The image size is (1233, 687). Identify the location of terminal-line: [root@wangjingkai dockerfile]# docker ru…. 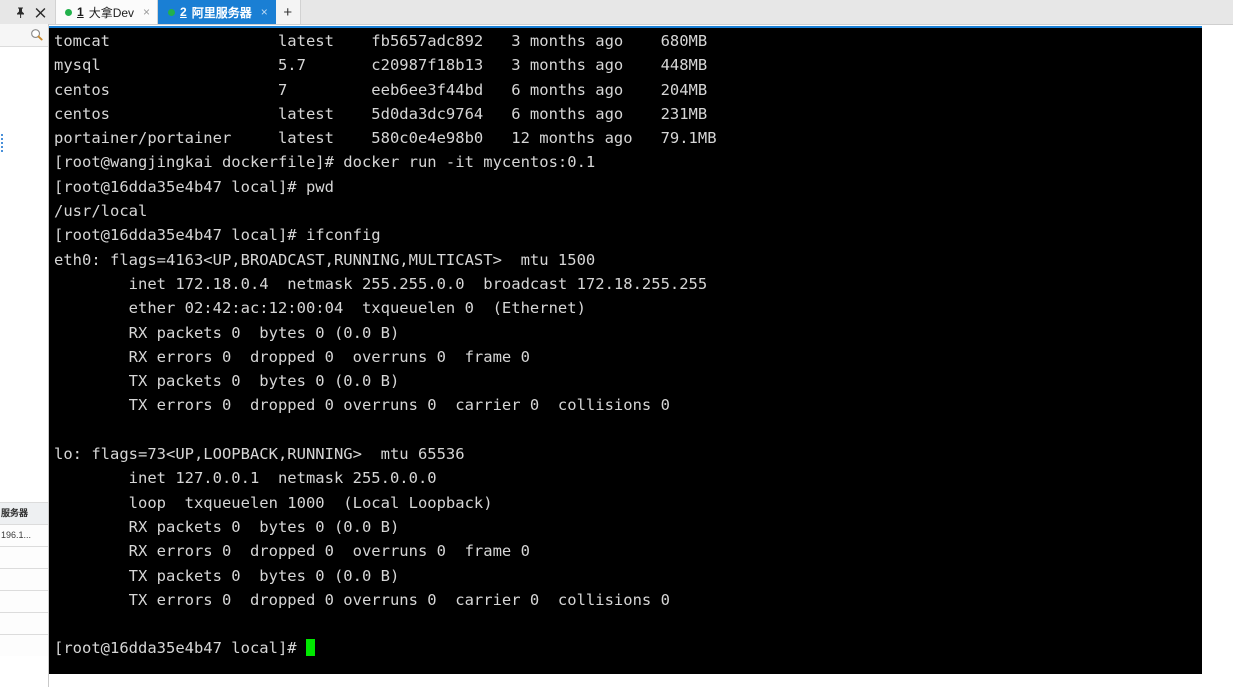
(325, 162).